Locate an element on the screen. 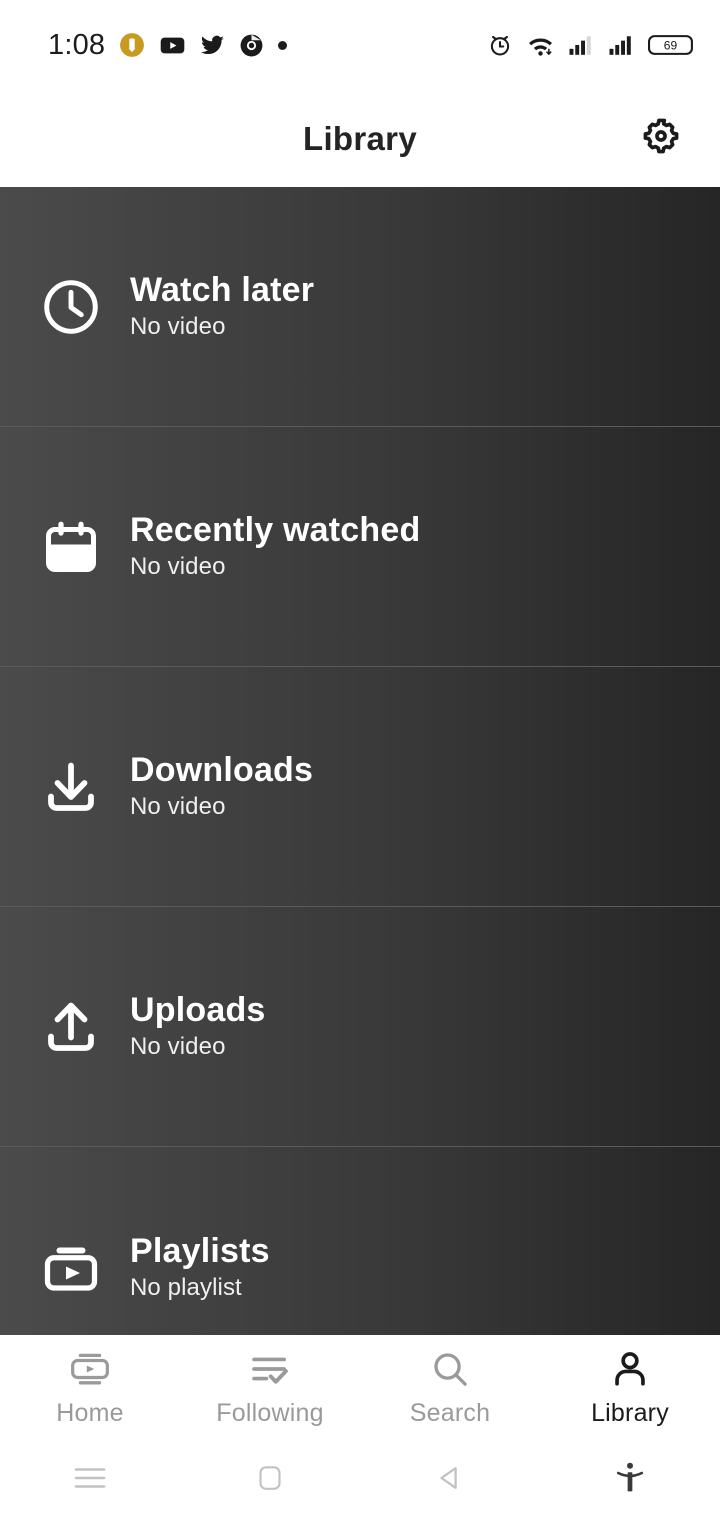  library-item-text: Downloads No video is located at coordinates (221, 786).